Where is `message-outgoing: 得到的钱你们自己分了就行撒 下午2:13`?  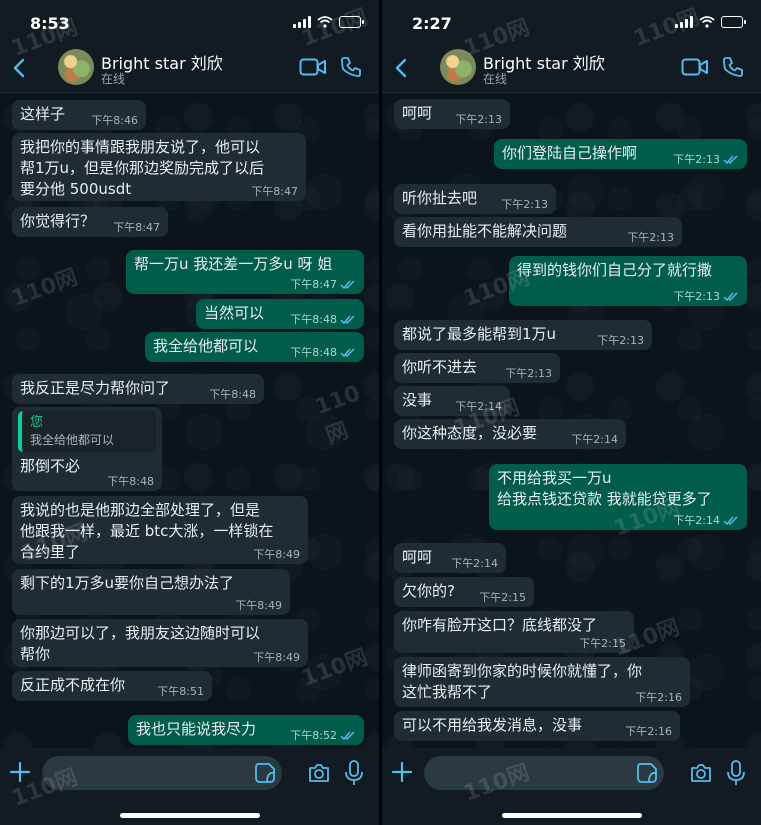 message-outgoing: 得到的钱你们自己分了就行撒 下午2:13 is located at coordinates (628, 281).